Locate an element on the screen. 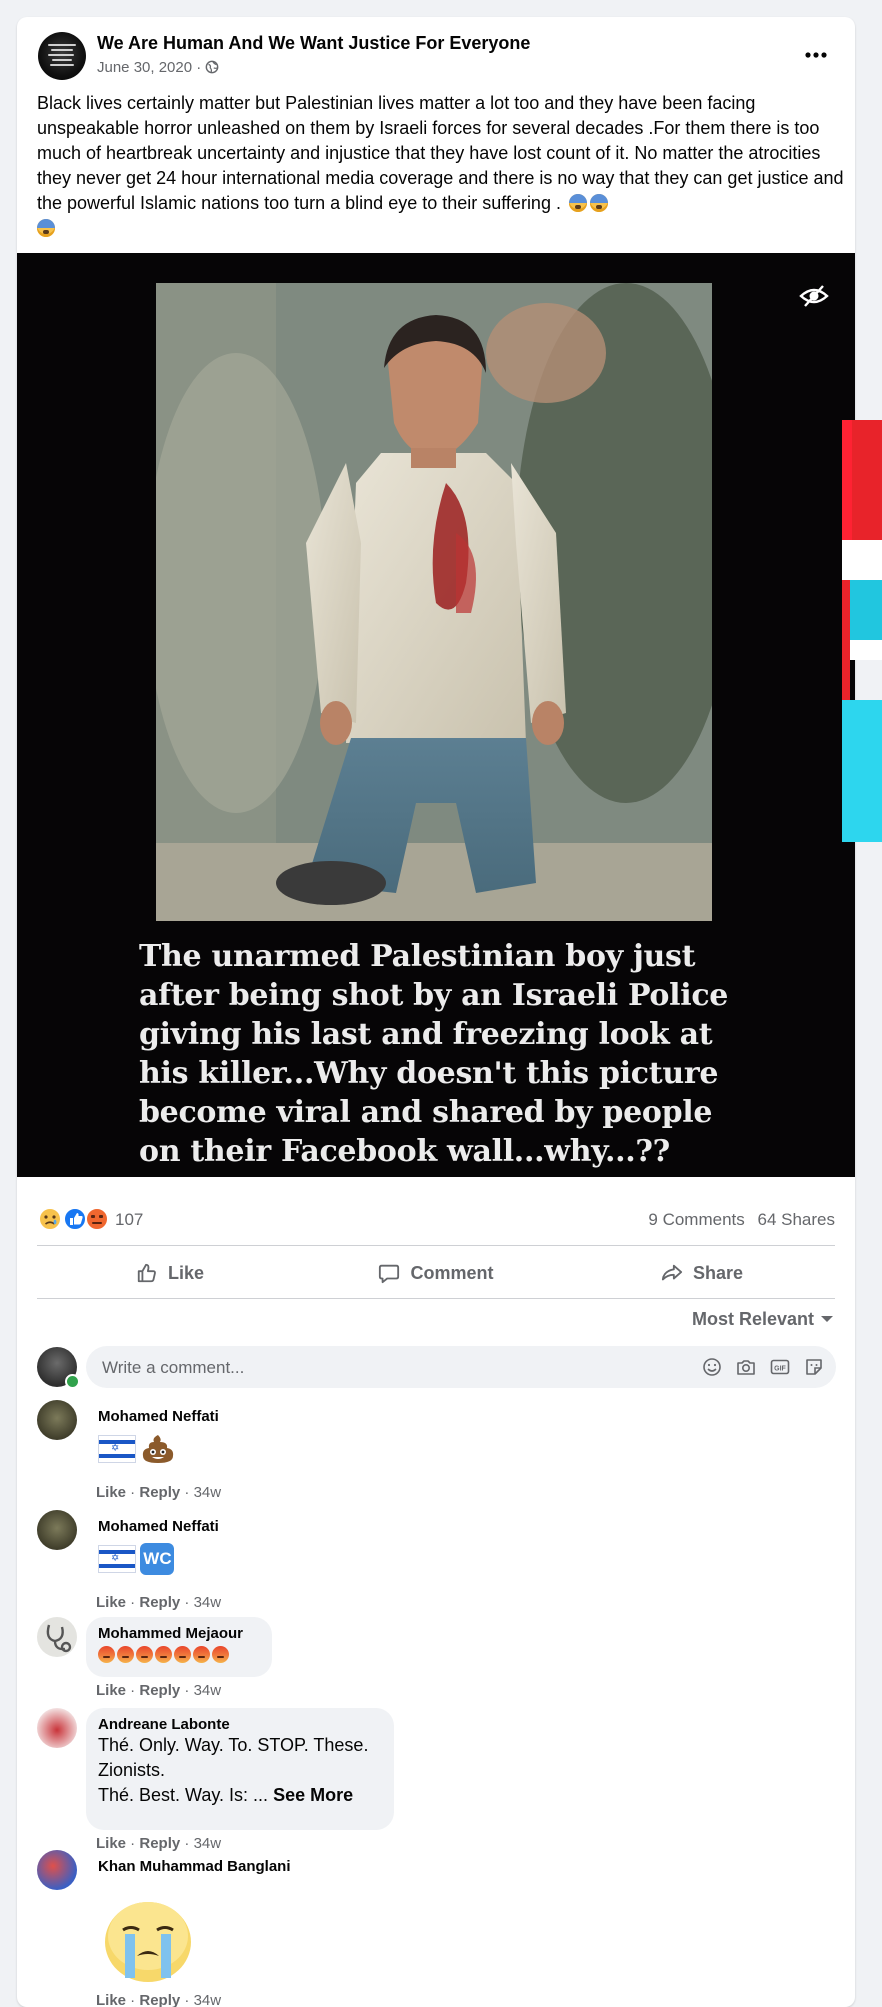  angry-reaction-icon is located at coordinates (97, 1219).